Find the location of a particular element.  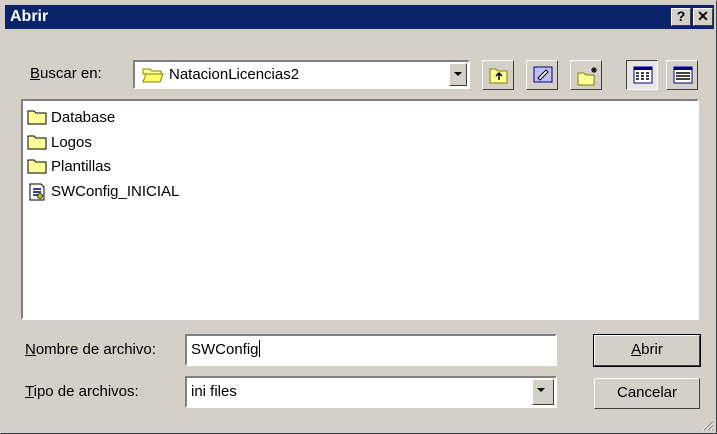

details-view-icon is located at coordinates (683, 75).